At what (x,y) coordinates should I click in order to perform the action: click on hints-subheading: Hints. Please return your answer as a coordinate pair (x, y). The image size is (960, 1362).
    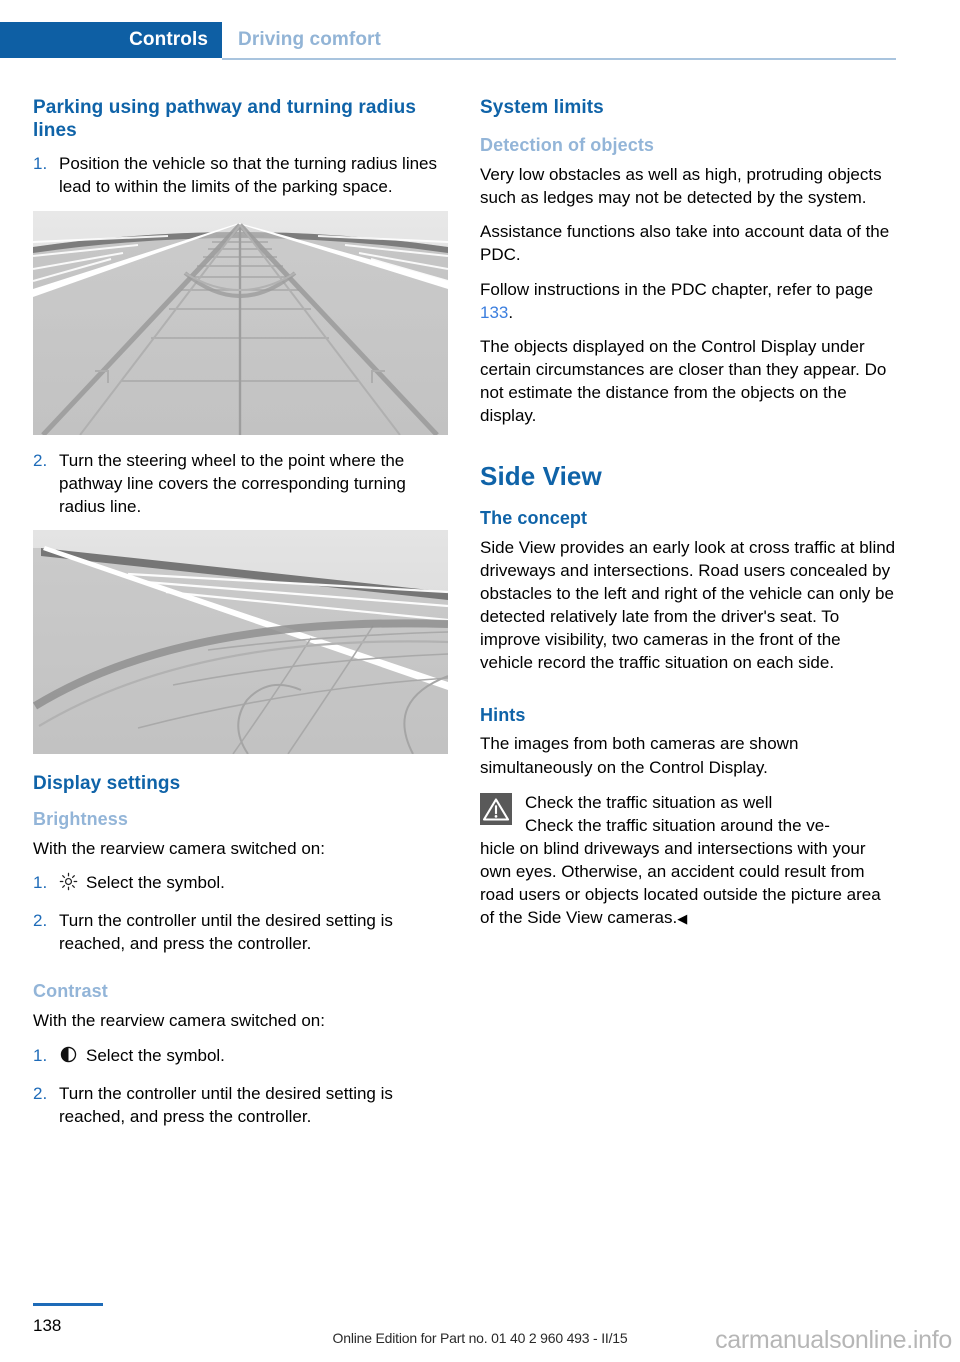
    Looking at the image, I should click on (503, 714).